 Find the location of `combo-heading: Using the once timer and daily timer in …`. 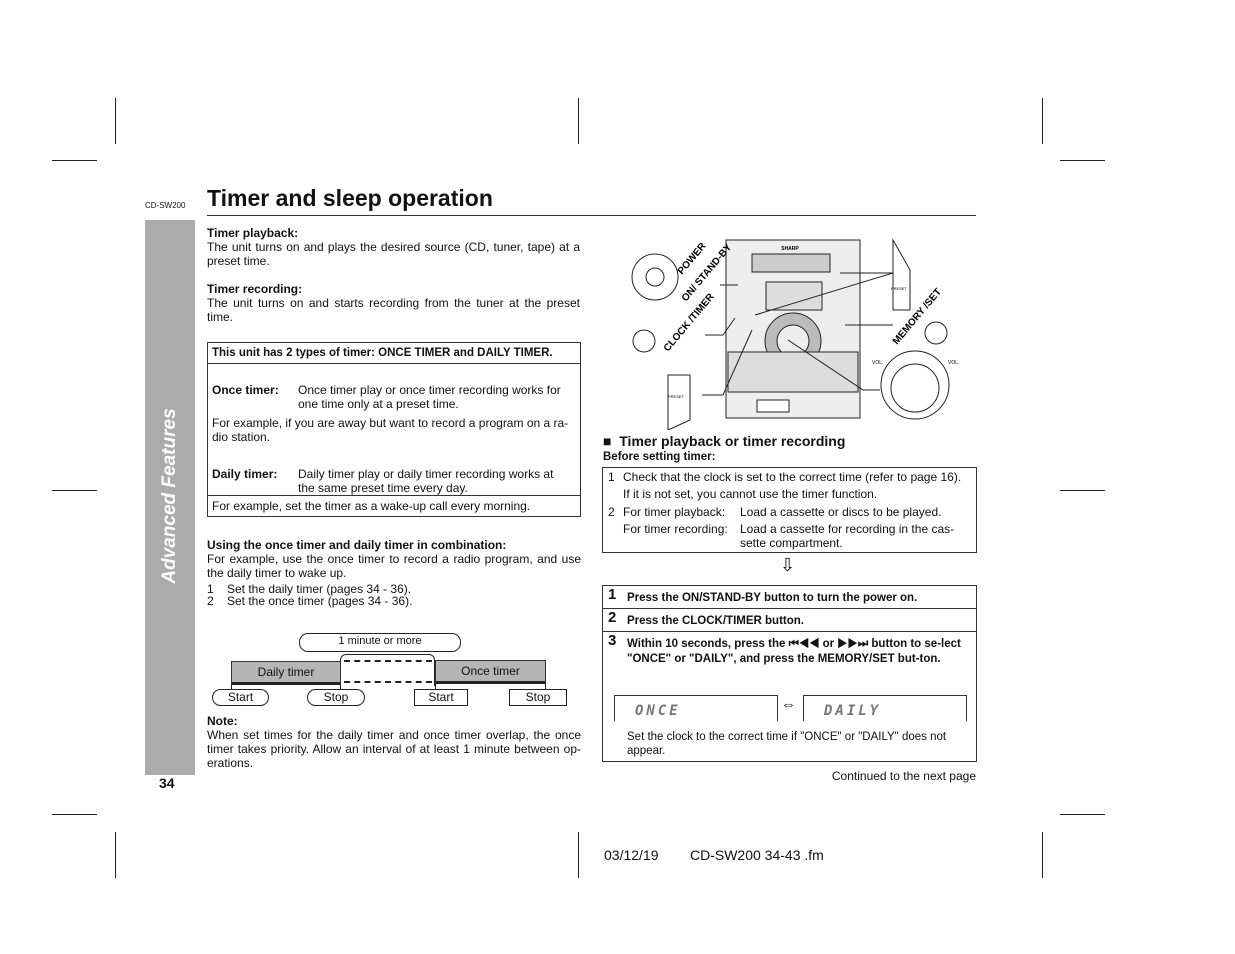

combo-heading: Using the once timer and daily timer in … is located at coordinates (357, 545).